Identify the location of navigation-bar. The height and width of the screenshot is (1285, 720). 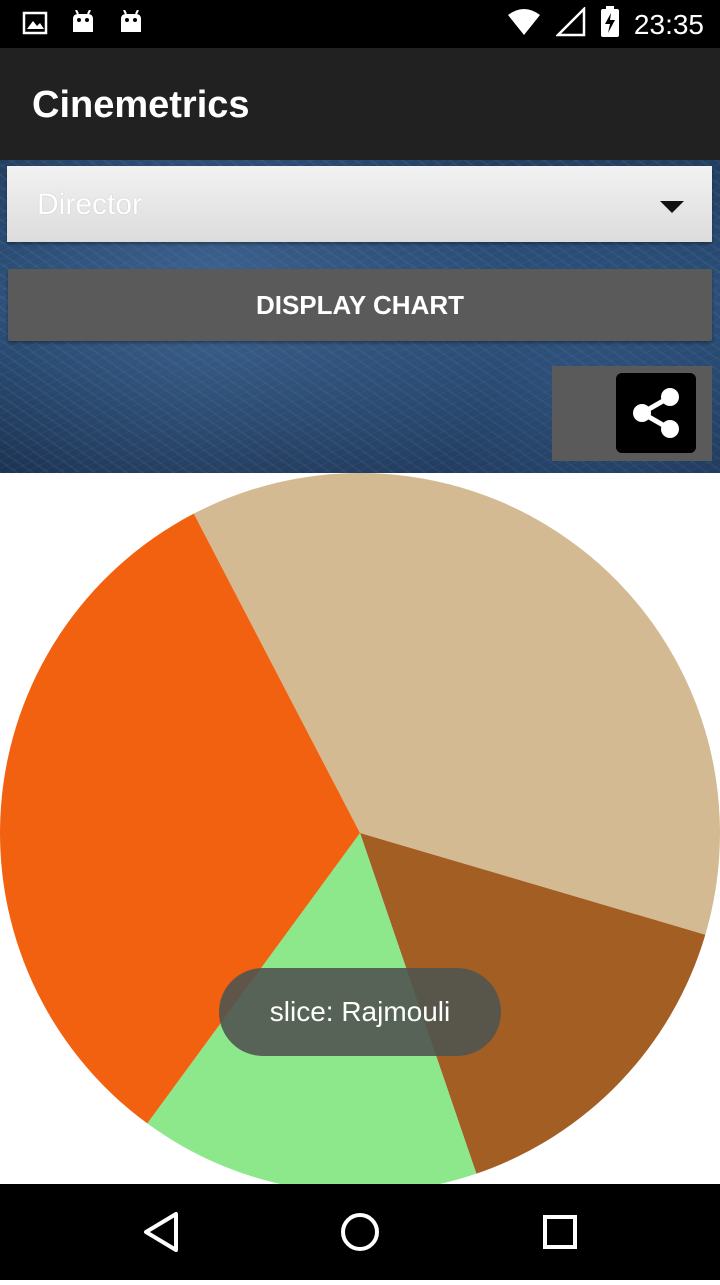
(360, 1232).